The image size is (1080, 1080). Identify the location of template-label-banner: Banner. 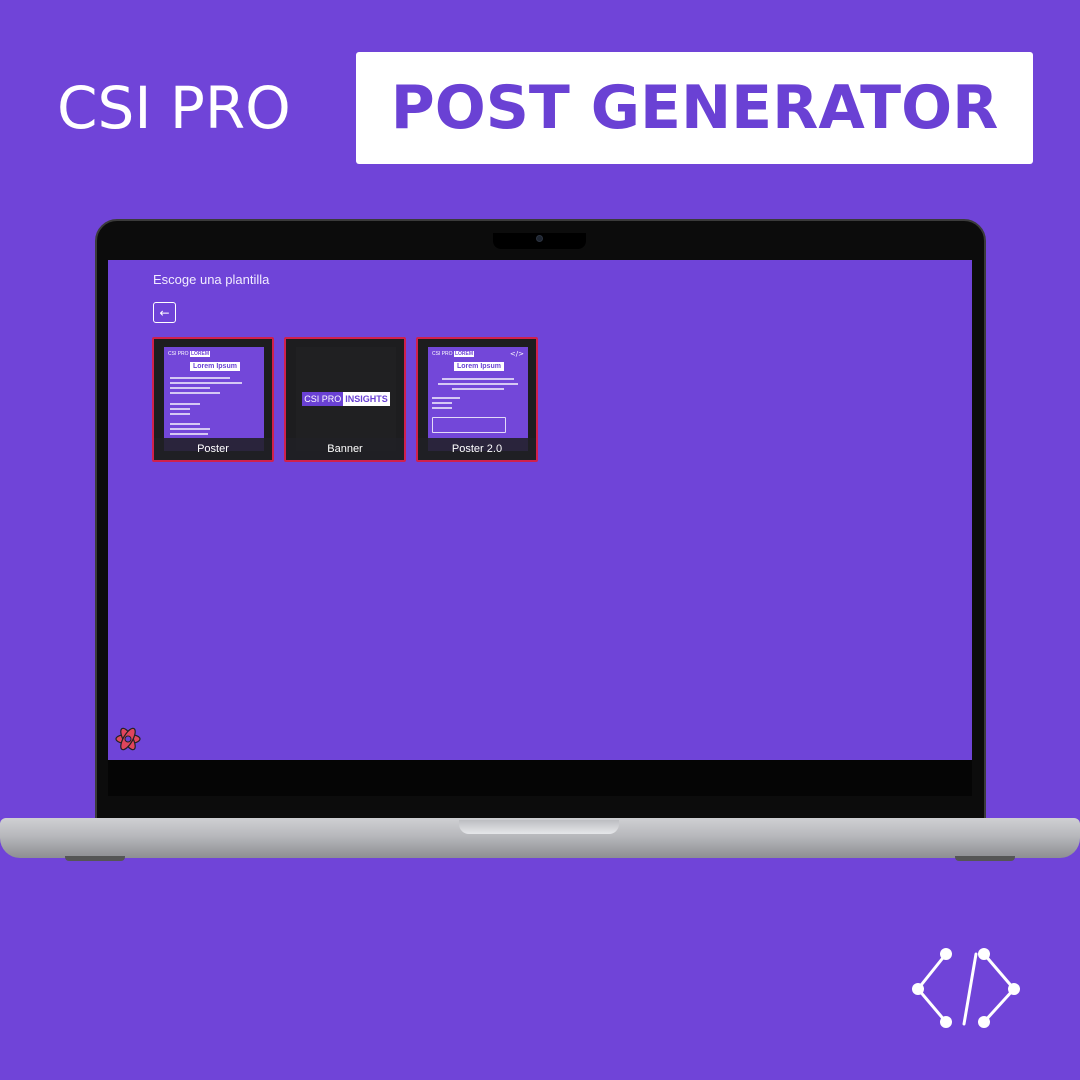
(345, 449).